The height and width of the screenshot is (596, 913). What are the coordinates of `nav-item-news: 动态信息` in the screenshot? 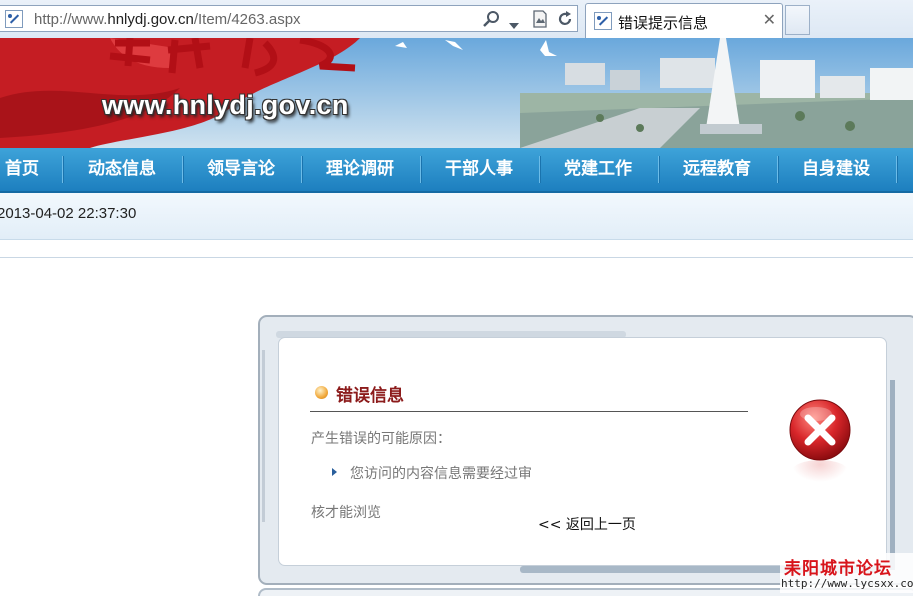 It's located at (122, 169).